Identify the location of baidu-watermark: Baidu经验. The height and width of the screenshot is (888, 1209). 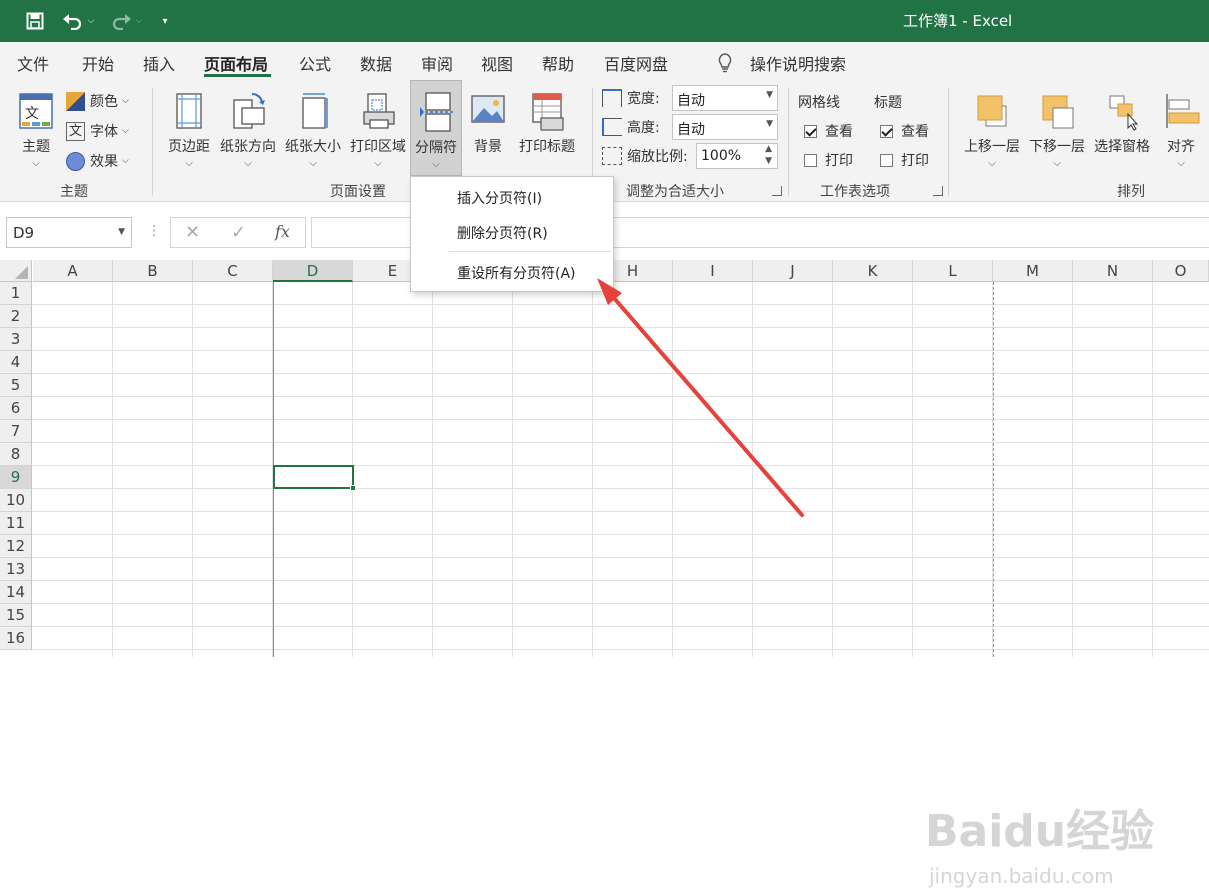
(1040, 831).